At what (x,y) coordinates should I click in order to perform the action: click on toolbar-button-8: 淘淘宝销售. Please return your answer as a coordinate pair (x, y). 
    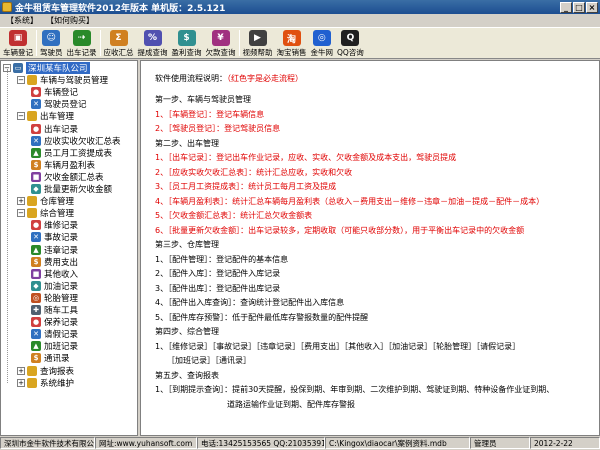
    Looking at the image, I should click on (292, 42).